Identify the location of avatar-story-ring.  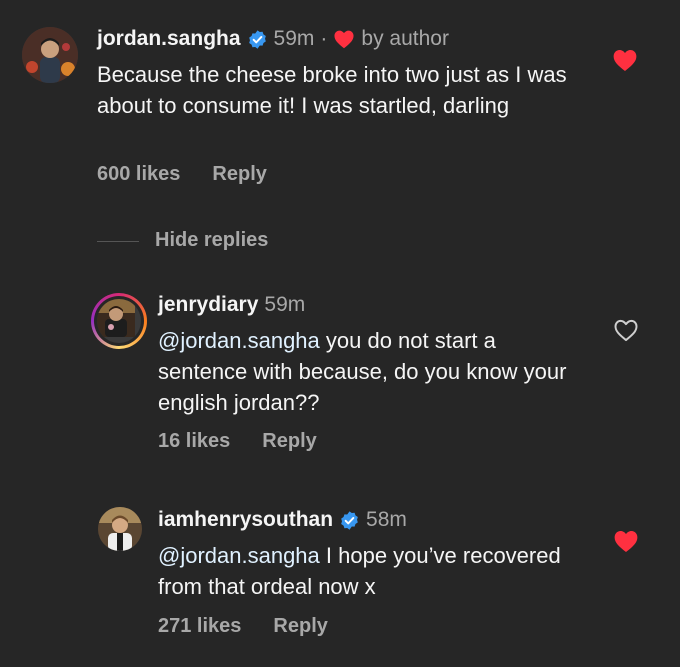
(119, 321).